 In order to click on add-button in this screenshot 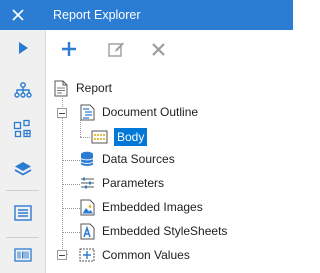, I will do `click(69, 49)`.